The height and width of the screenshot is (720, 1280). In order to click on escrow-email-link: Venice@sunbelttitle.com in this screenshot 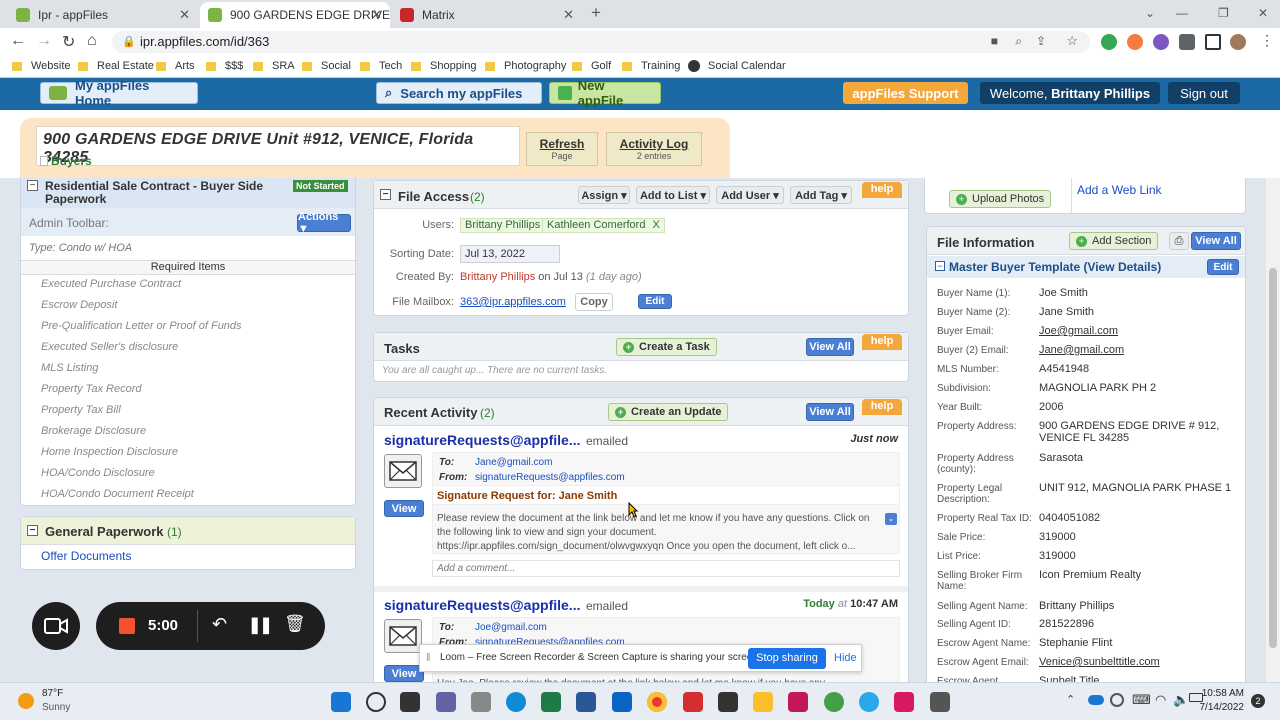, I will do `click(1136, 662)`.